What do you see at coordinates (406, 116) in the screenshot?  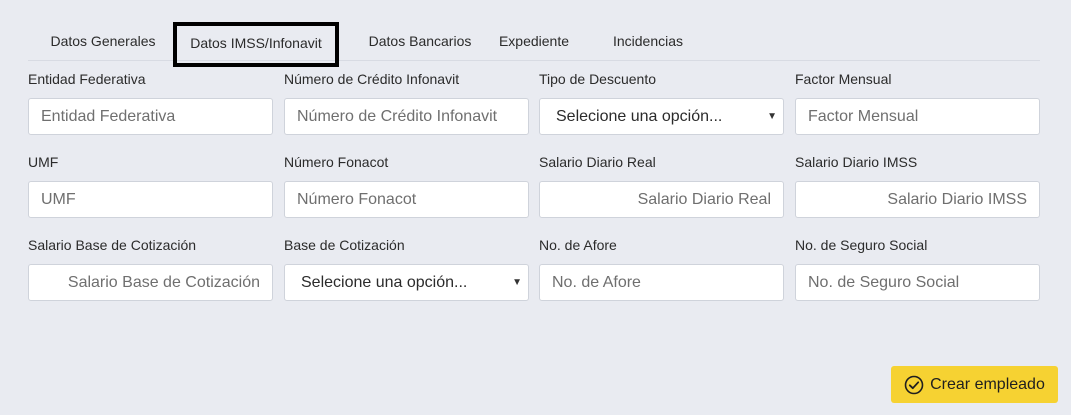 I see `credito-infonavit-input` at bounding box center [406, 116].